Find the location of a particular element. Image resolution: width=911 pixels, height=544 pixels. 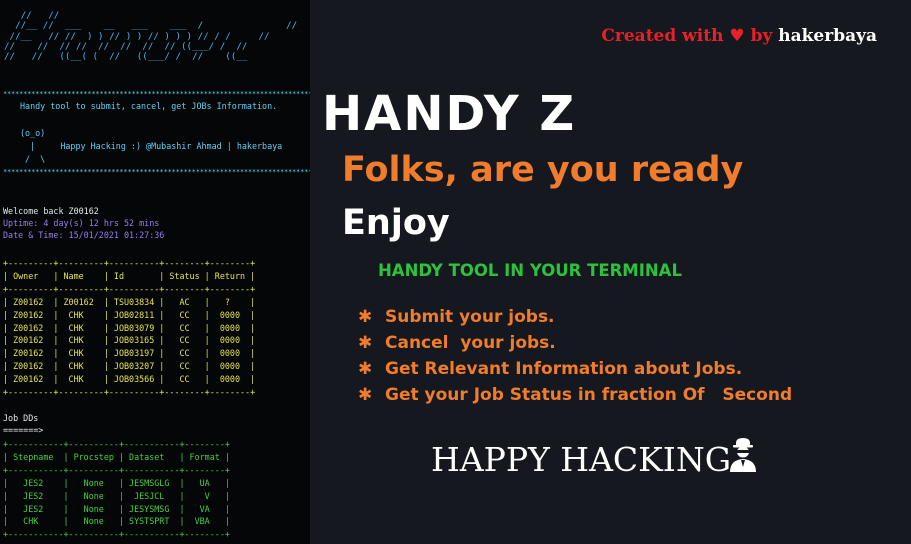

credit-prefix: Created with is located at coordinates (662, 36).